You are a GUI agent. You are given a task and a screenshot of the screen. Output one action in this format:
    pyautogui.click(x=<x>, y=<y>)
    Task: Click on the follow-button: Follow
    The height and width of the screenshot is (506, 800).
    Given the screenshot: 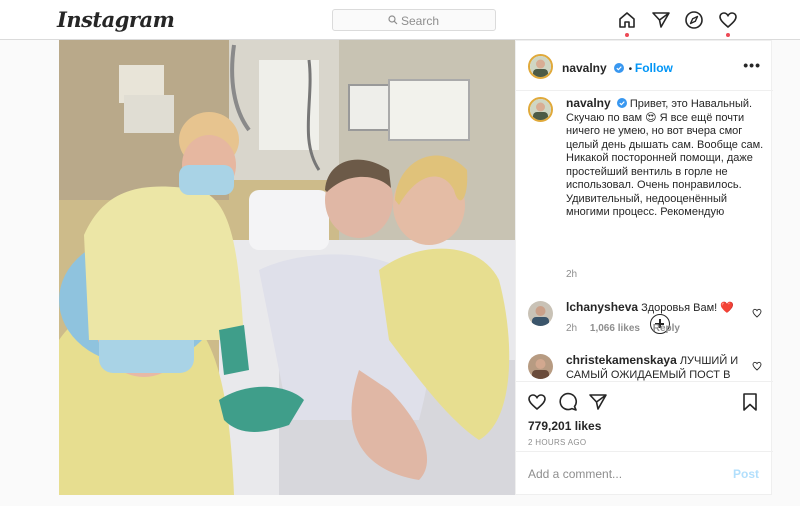 What is the action you would take?
    pyautogui.click(x=654, y=68)
    